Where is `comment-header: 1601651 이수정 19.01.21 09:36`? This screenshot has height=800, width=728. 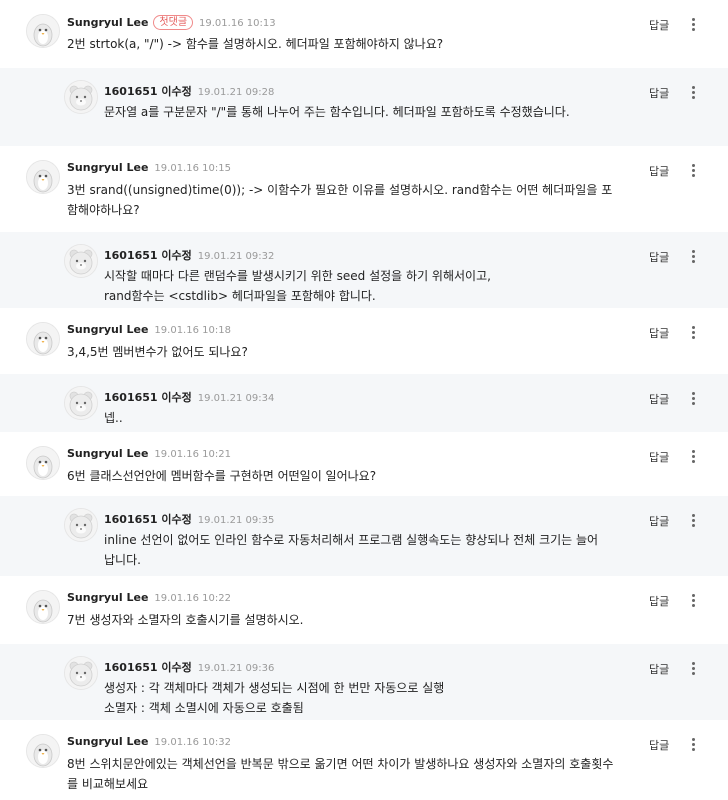
comment-header: 1601651 이수정 19.01.21 09:36 is located at coordinates (189, 667).